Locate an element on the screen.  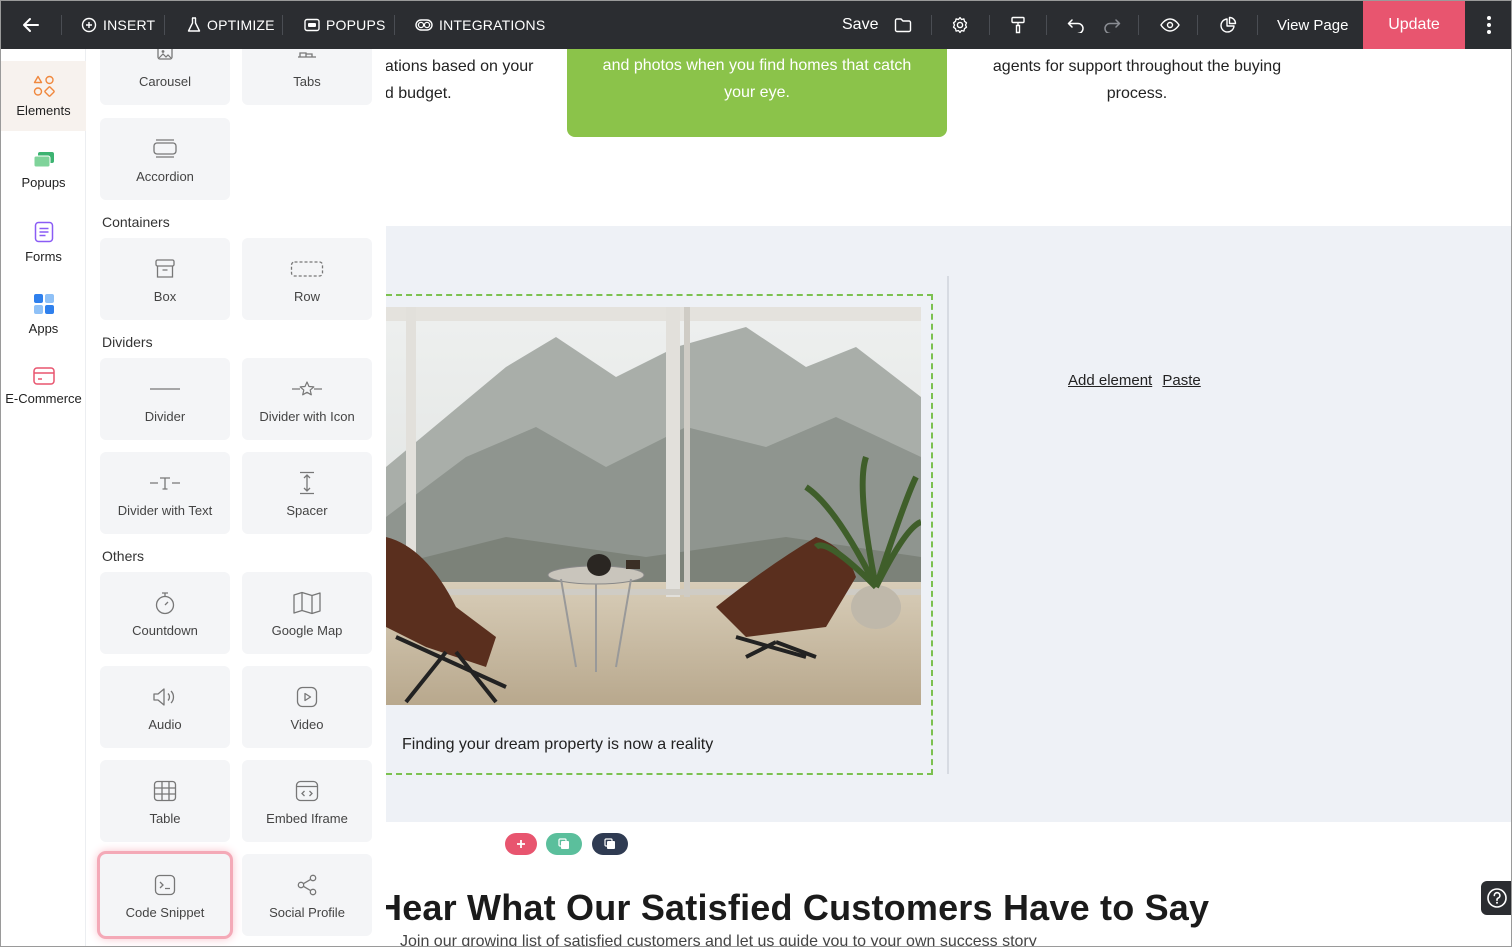
rail-item-elements: Elements is located at coordinates (43, 96).